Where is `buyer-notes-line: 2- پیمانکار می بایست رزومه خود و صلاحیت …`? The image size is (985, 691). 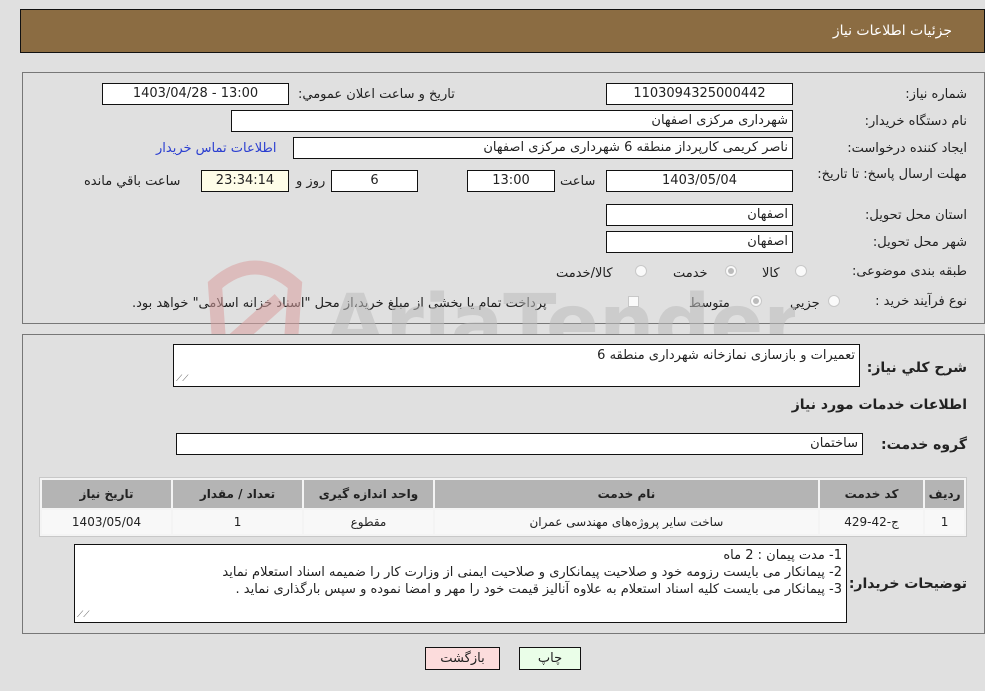
buyer-notes-line: 2- پیمانکار می بایست رزومه خود و صلاحیت … is located at coordinates (532, 572).